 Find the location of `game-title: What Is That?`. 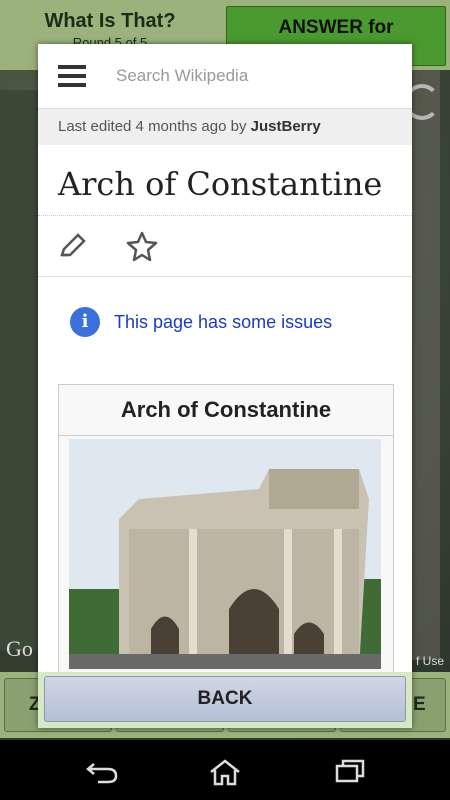

game-title: What Is That? is located at coordinates (110, 21).